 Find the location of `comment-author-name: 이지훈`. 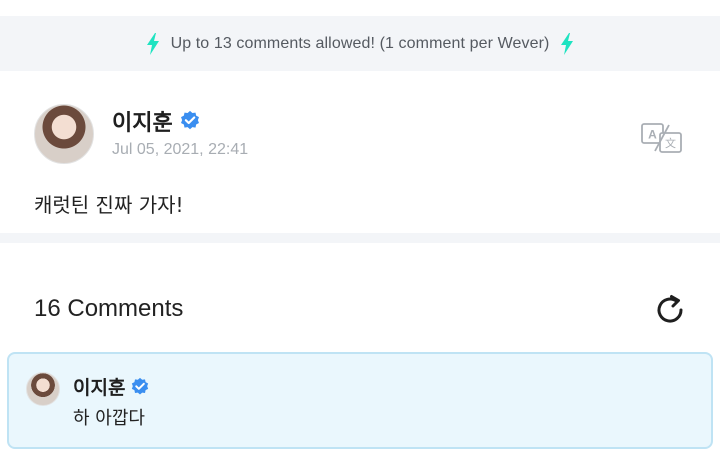

comment-author-name: 이지훈 is located at coordinates (99, 386).